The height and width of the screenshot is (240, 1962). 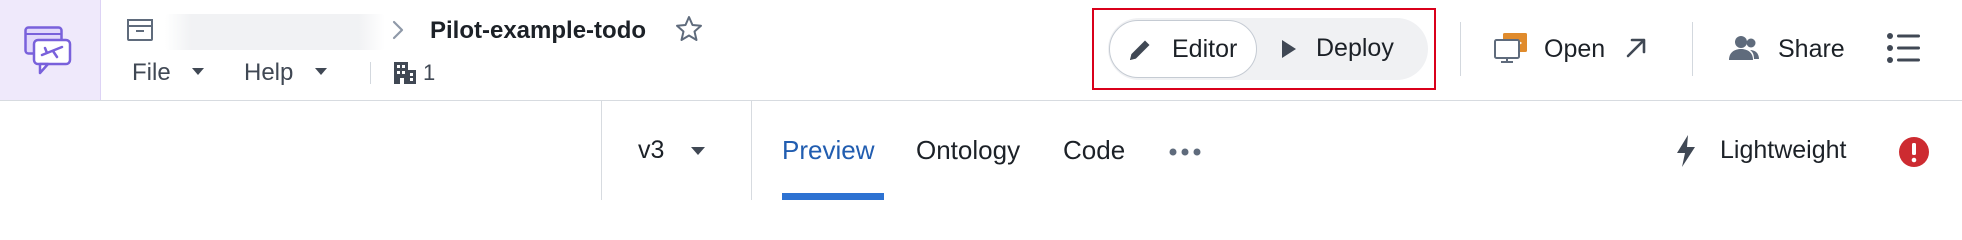 I want to click on branch-count: 1, so click(x=429, y=73).